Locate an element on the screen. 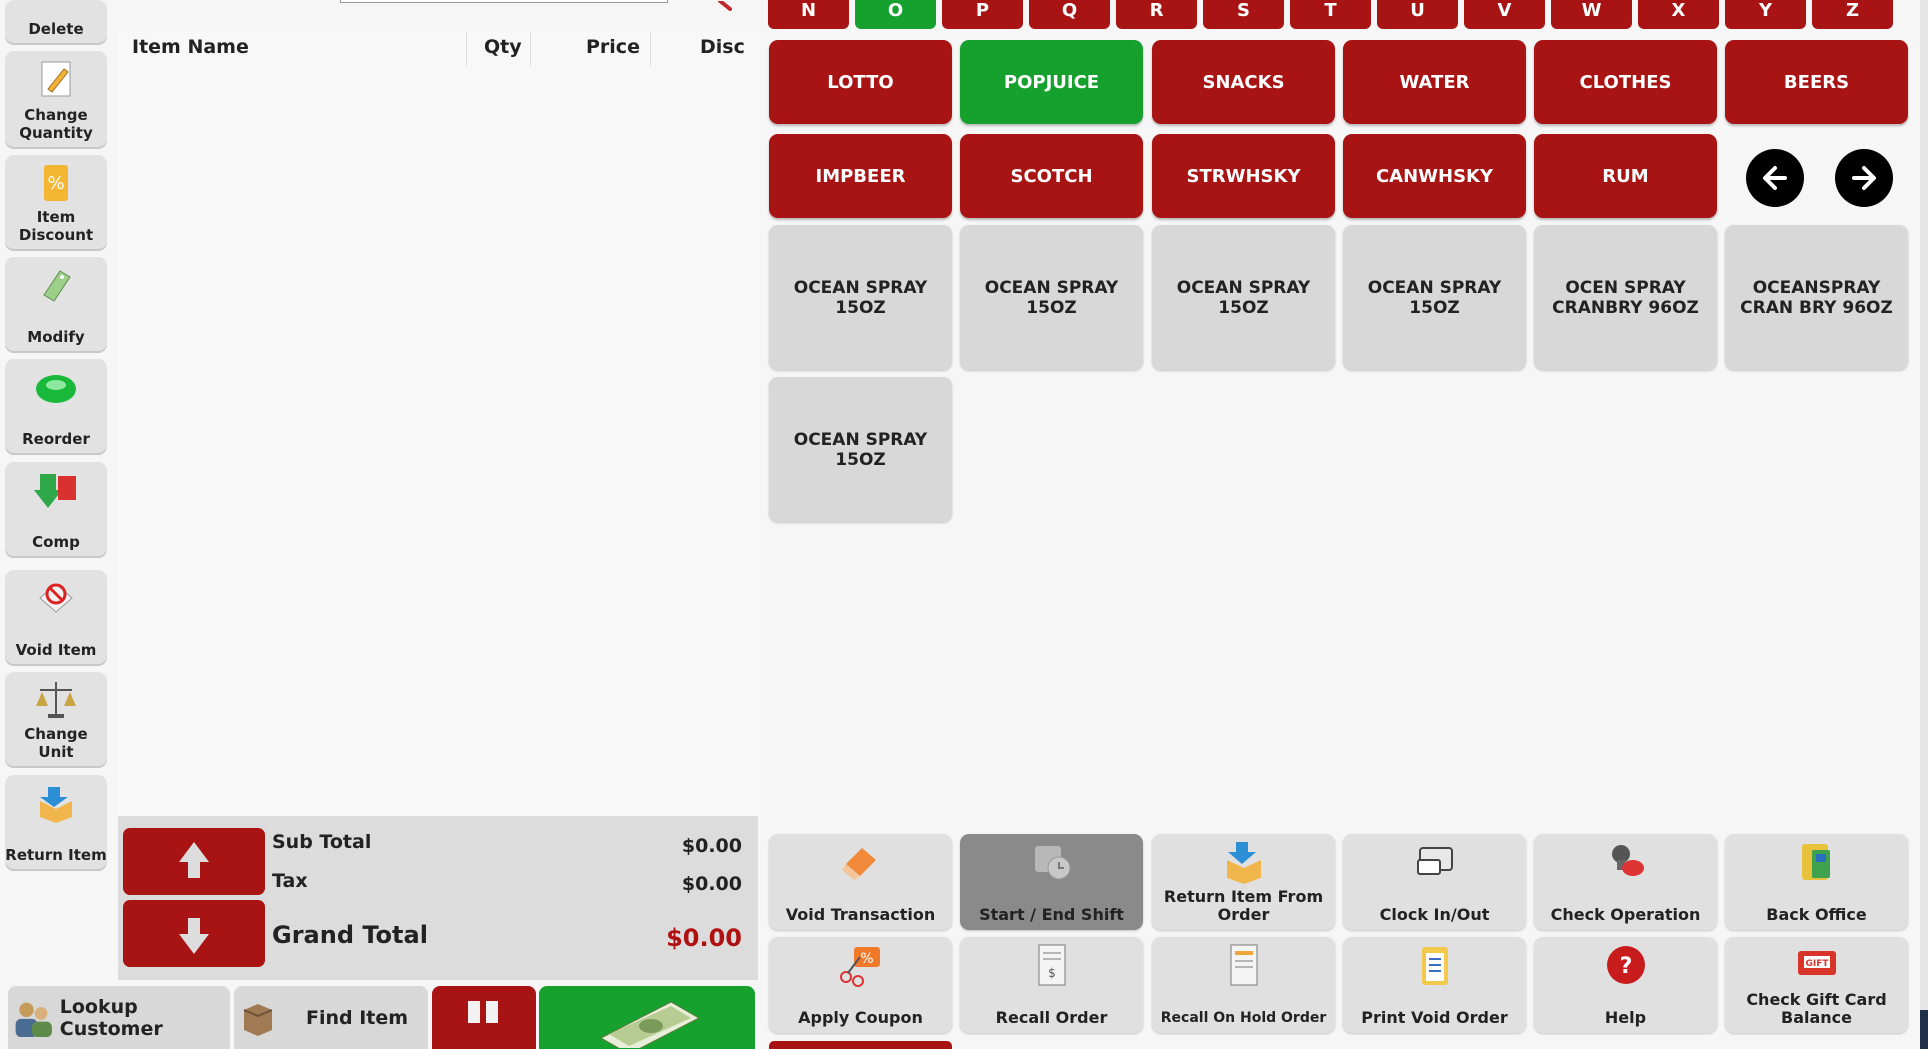 The image size is (1928, 1049). col-disc: Disc is located at coordinates (722, 47).